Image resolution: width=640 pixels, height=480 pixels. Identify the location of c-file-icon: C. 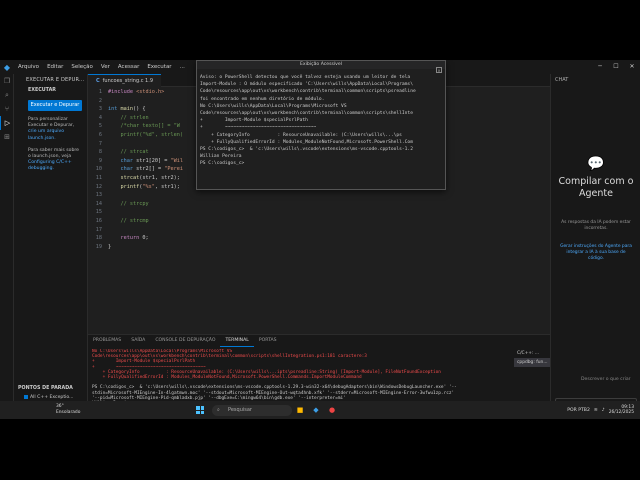
(98, 81).